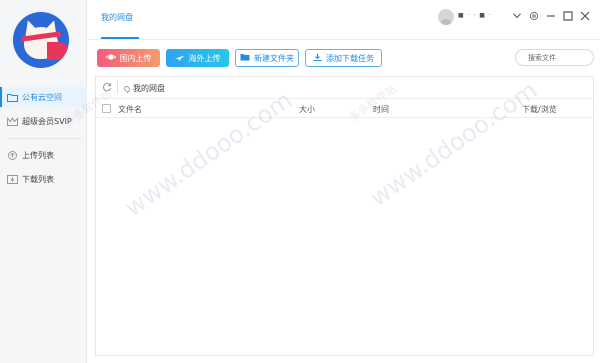 The height and width of the screenshot is (363, 600). Describe the element at coordinates (44, 138) in the screenshot. I see `sidebar-divider` at that location.